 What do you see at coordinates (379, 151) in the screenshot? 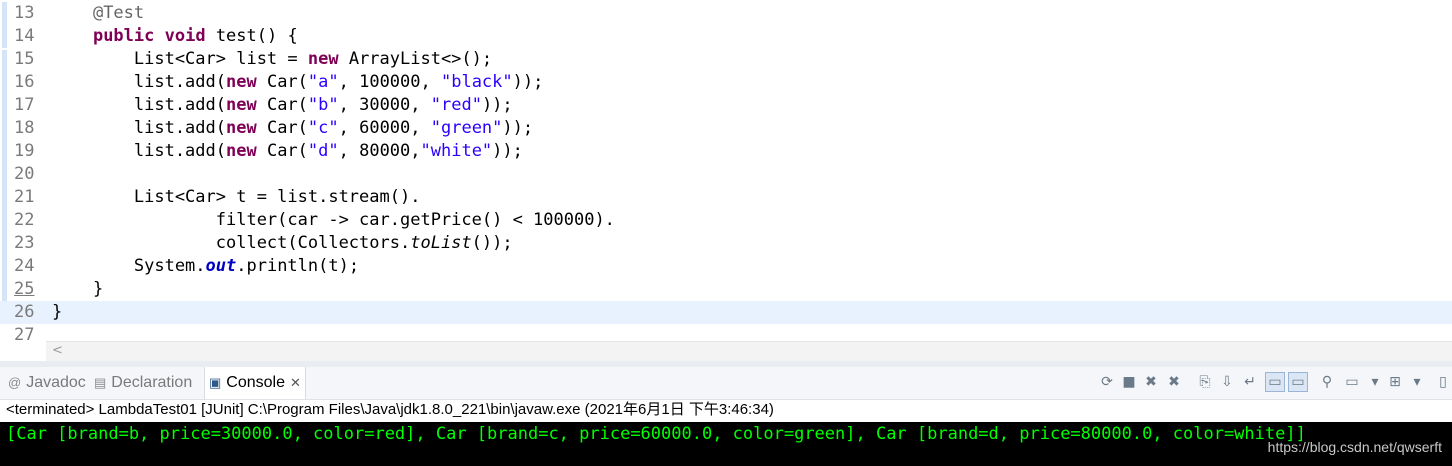
I see `code-token: , 80000,` at bounding box center [379, 151].